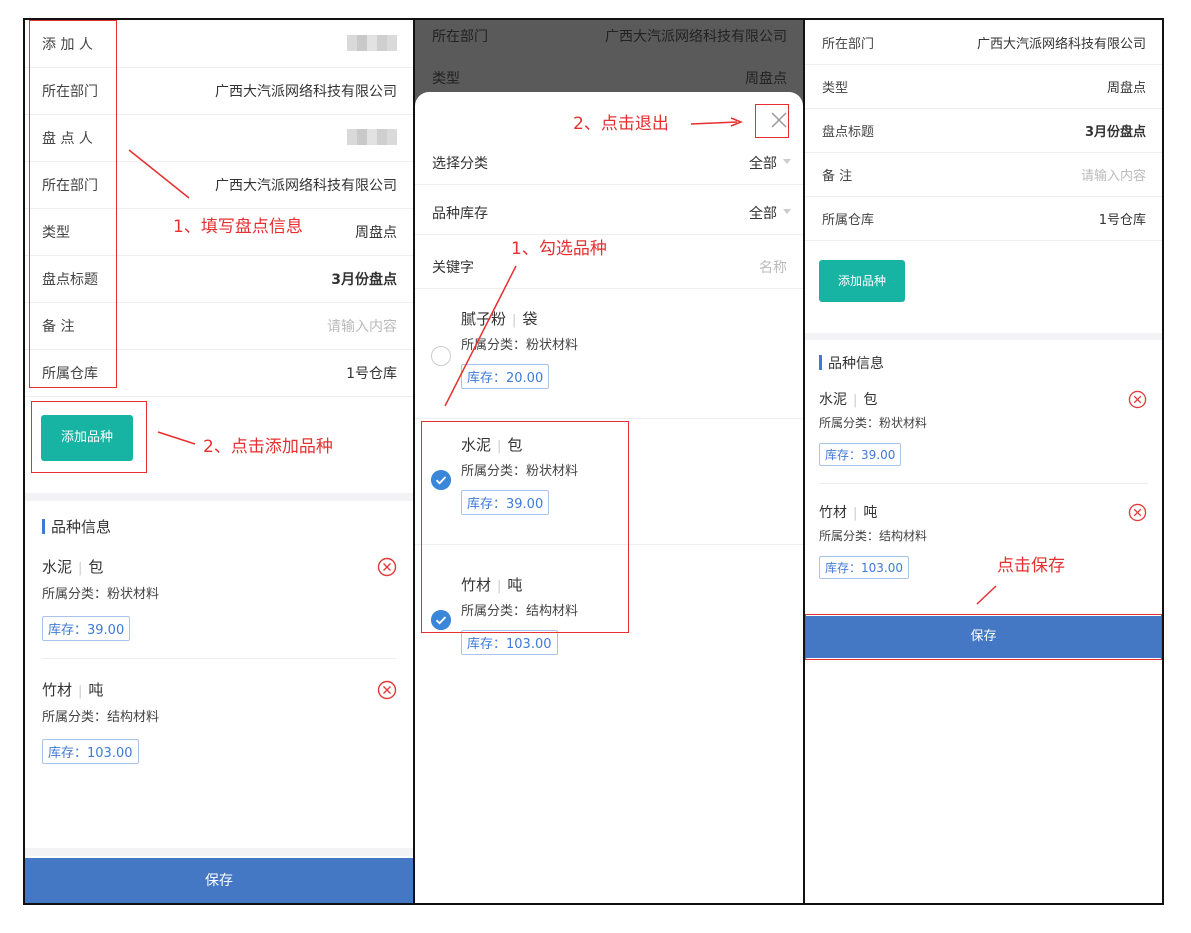  I want to click on item-name: 腻子粉 | 袋, so click(499, 318).